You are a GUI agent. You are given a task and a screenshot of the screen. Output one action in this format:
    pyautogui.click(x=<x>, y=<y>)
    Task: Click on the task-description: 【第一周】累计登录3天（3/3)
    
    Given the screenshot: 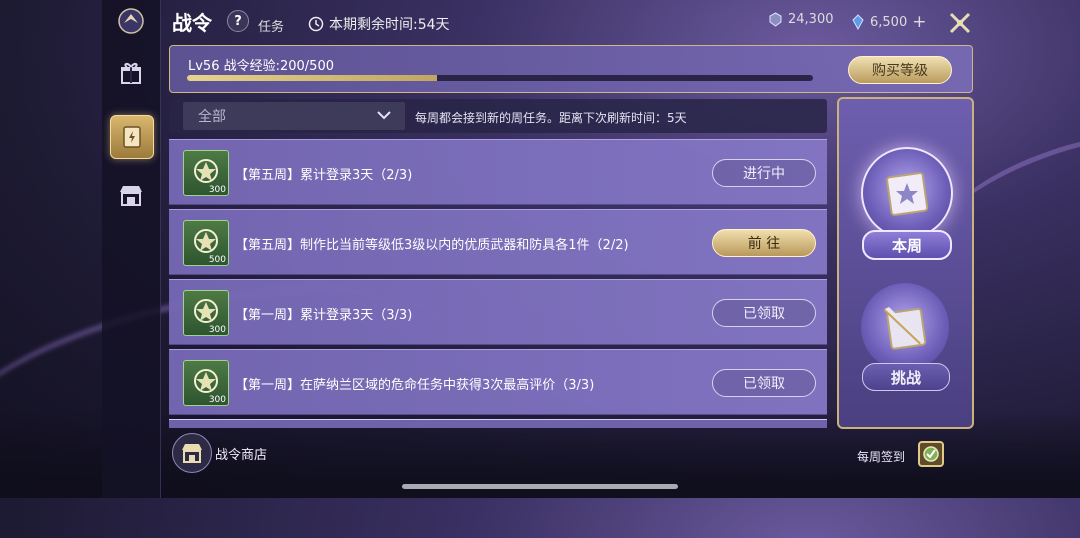 What is the action you would take?
    pyautogui.click(x=324, y=315)
    